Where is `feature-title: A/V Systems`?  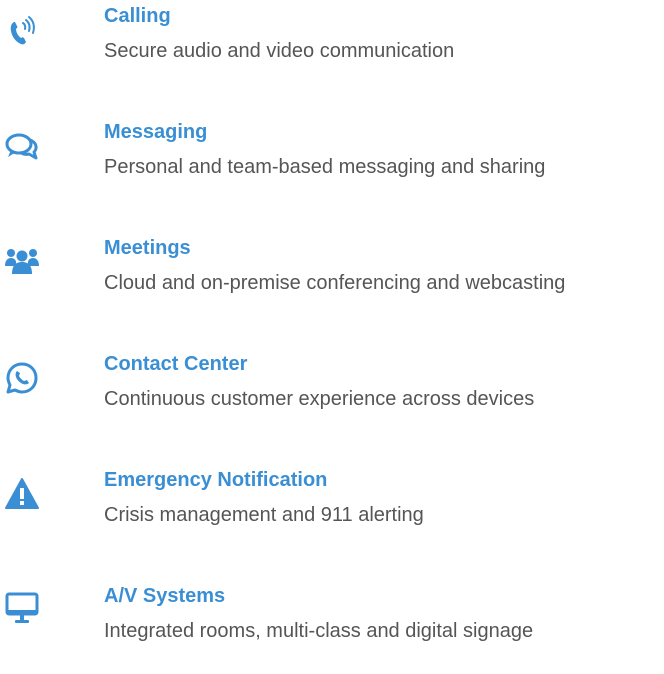
feature-title: A/V Systems is located at coordinates (165, 596).